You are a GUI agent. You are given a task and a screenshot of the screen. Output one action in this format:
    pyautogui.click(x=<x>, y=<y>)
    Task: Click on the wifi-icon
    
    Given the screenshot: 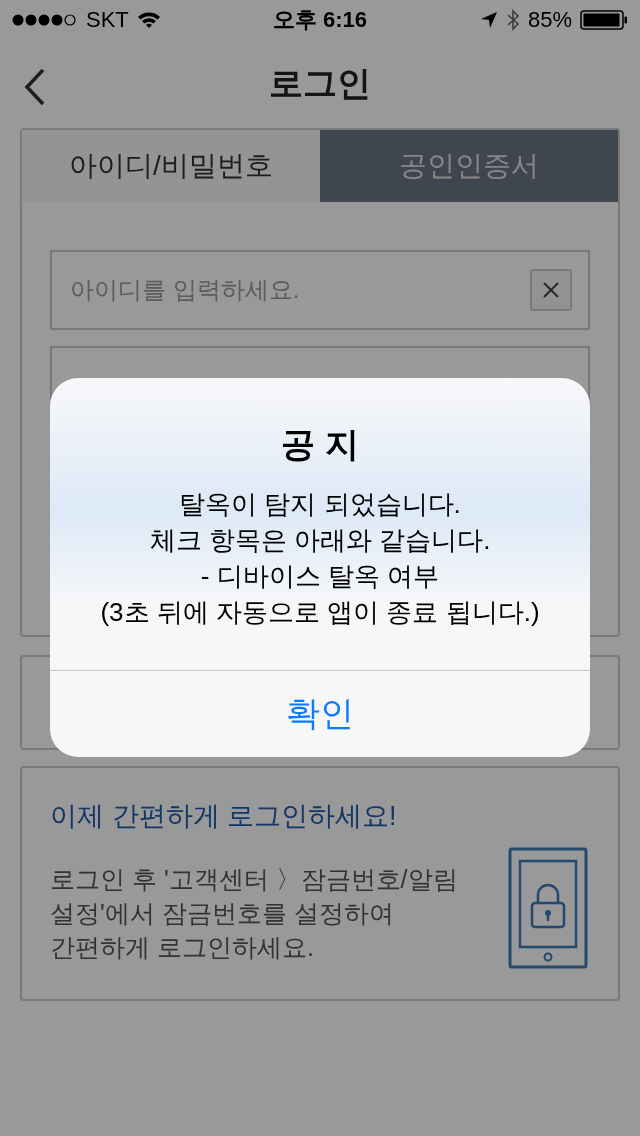 What is the action you would take?
    pyautogui.click(x=148, y=20)
    